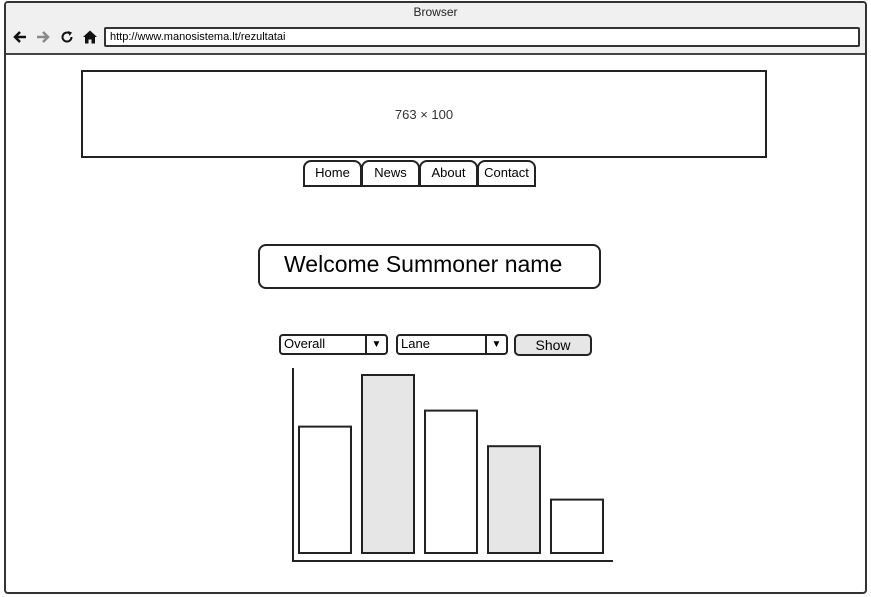 This screenshot has height=597, width=871. I want to click on banner-size-label: 763 × 100, so click(424, 114).